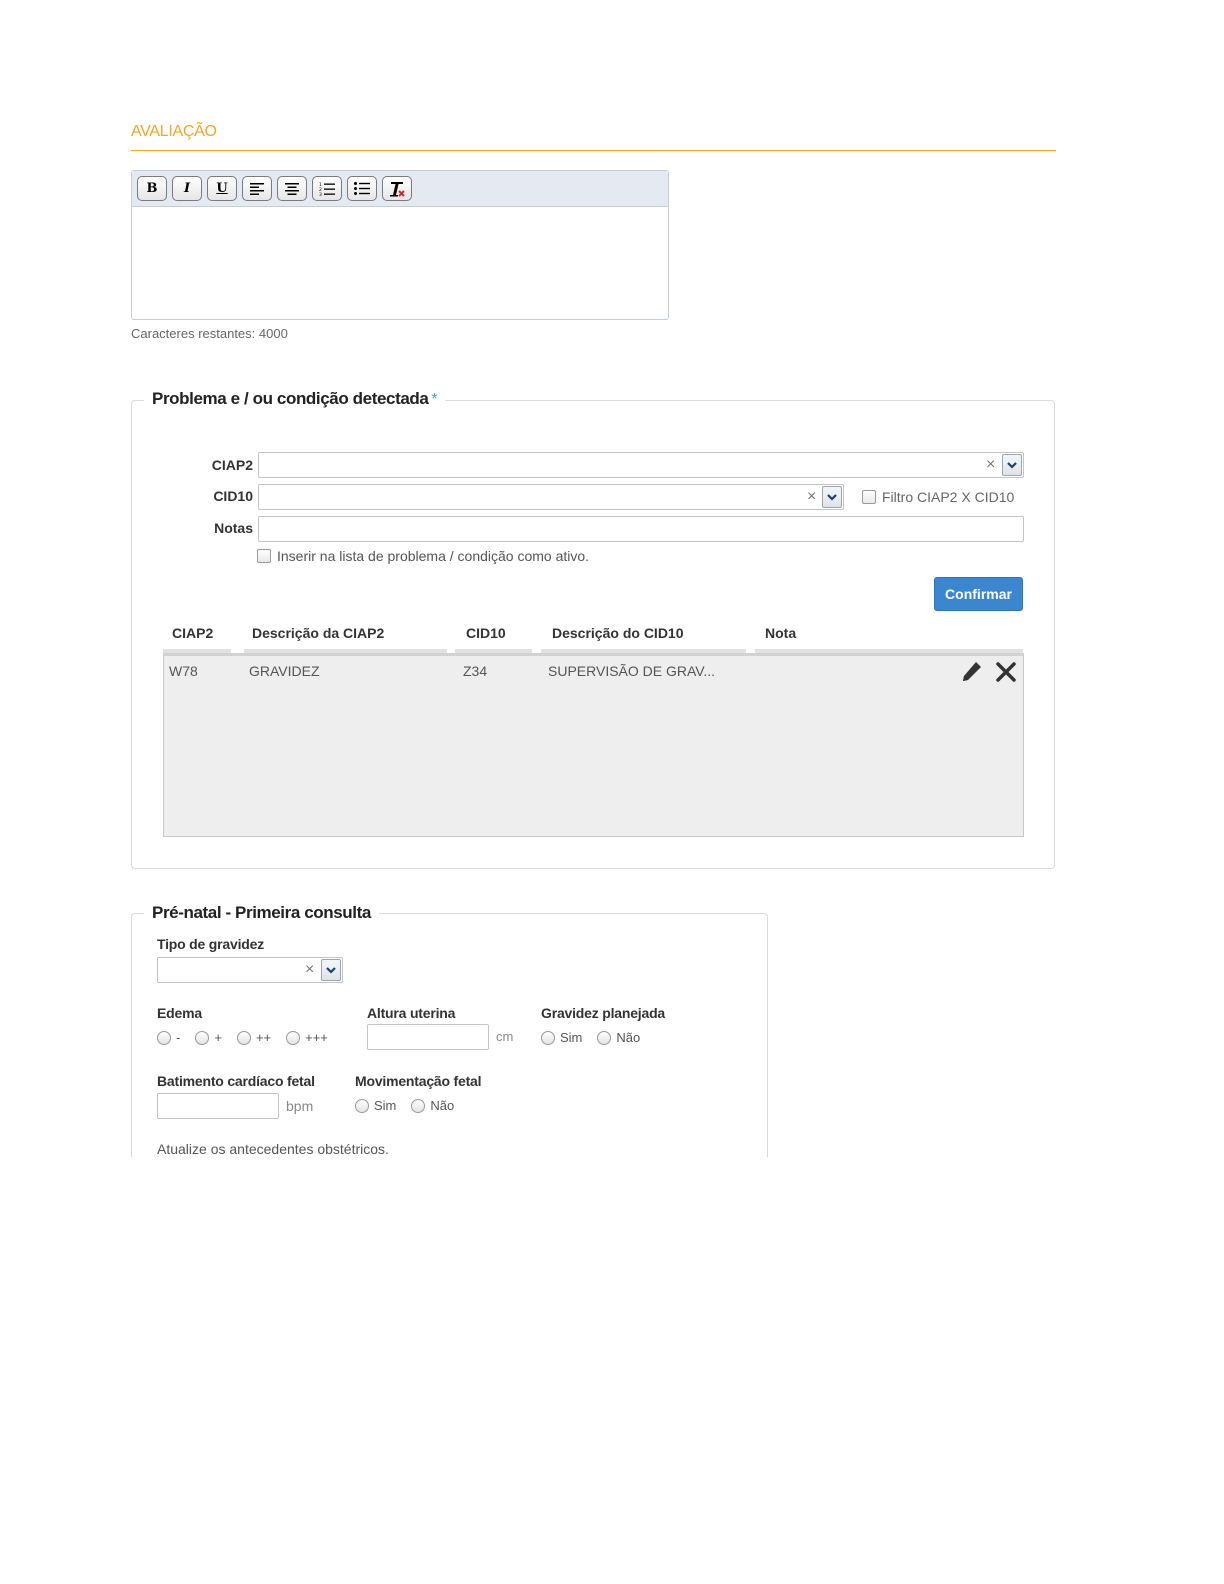  I want to click on edit-button, so click(972, 674).